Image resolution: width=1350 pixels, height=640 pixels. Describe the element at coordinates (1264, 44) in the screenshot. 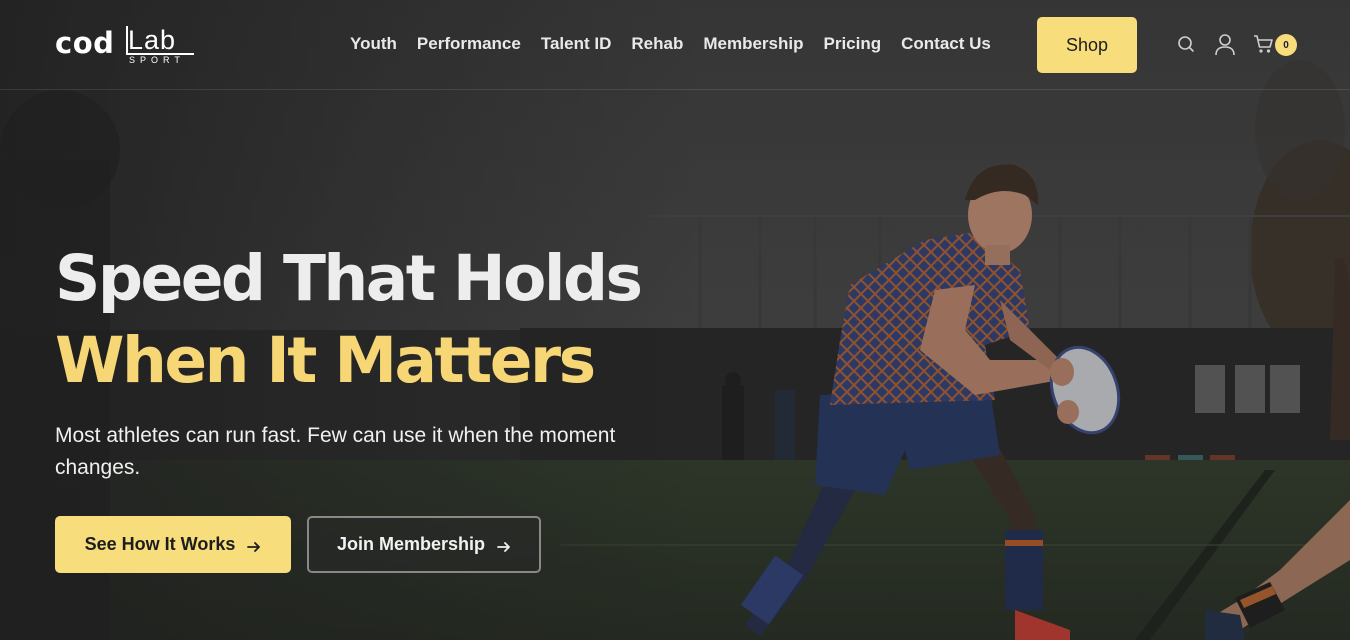

I see `cart-icon` at that location.